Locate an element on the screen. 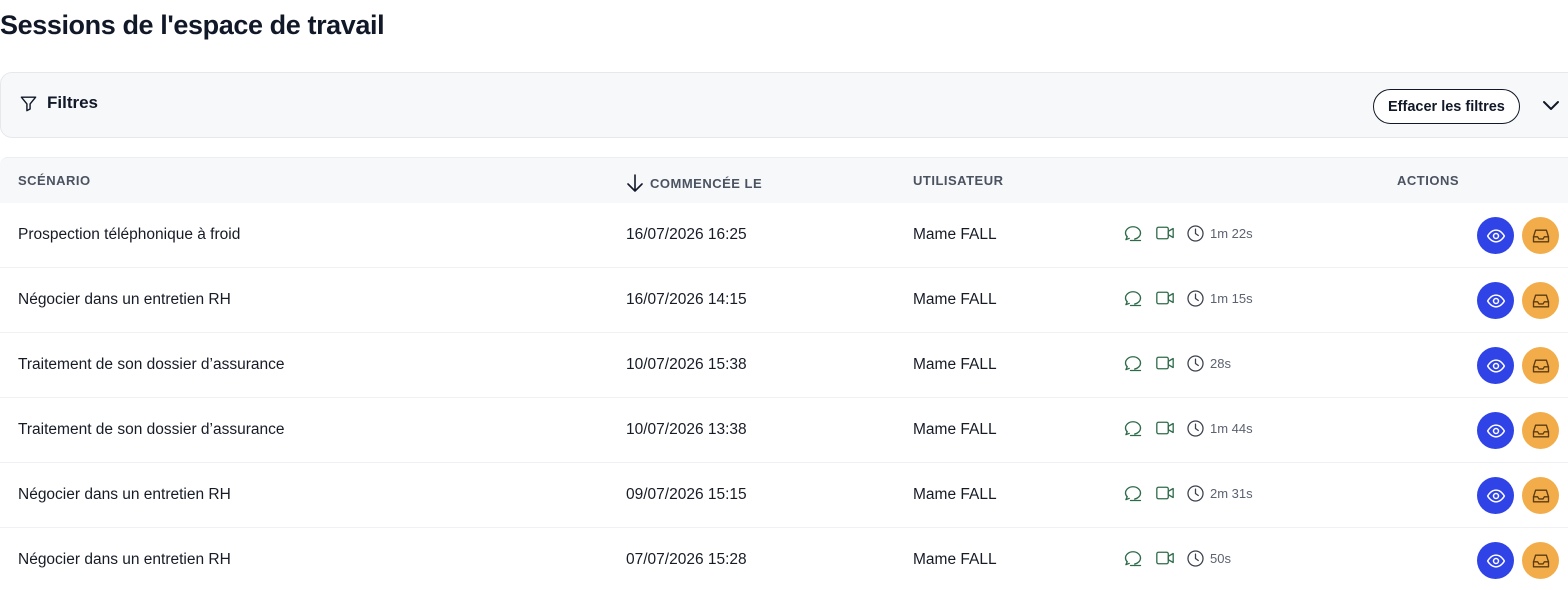  column-header-user: UTILISATEUR is located at coordinates (958, 180).